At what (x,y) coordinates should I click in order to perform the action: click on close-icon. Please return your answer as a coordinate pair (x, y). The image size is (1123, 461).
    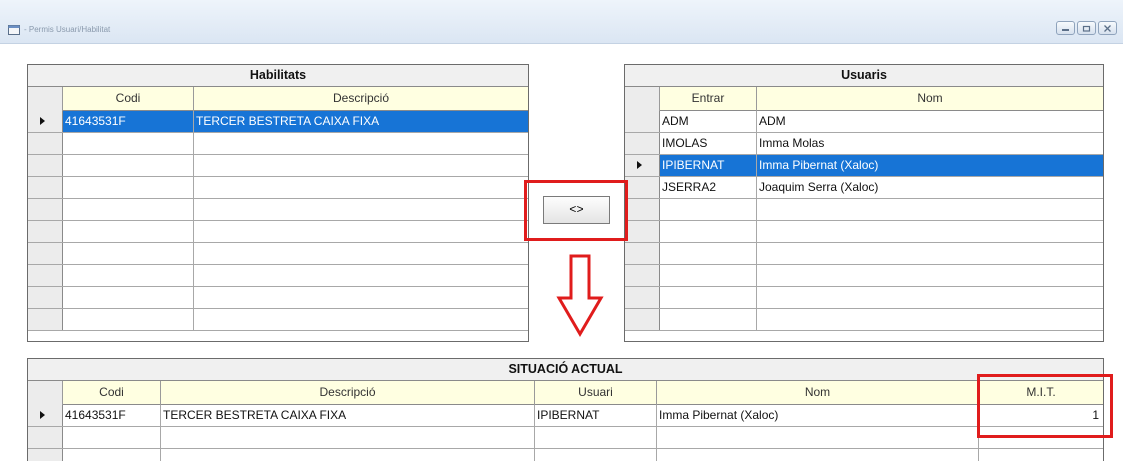
    Looking at the image, I should click on (1107, 28).